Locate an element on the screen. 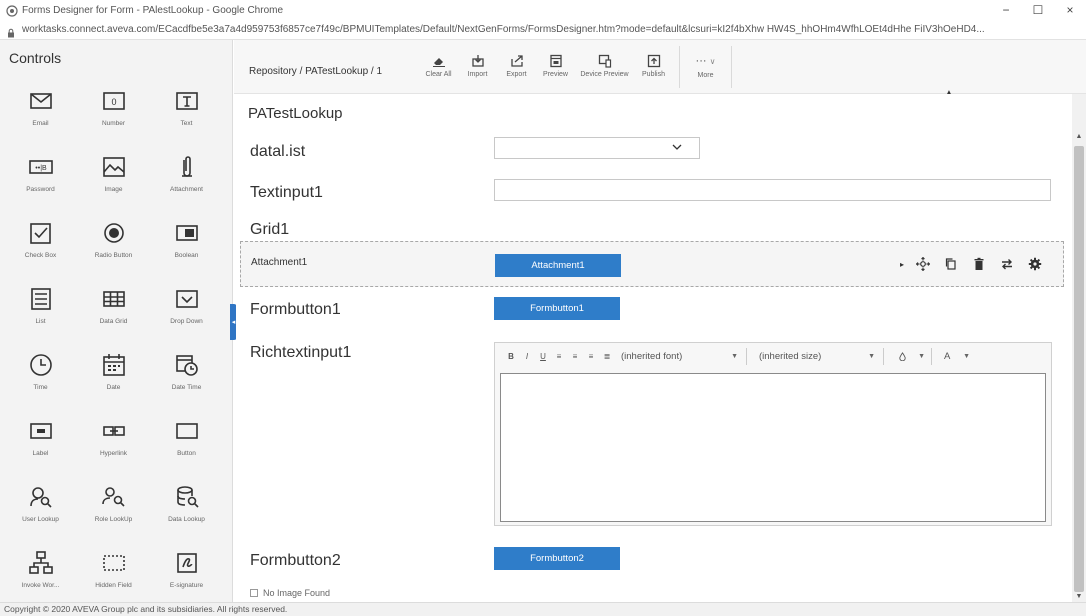 The width and height of the screenshot is (1086, 616). control-user-lookup: User Lookup is located at coordinates (40, 517).